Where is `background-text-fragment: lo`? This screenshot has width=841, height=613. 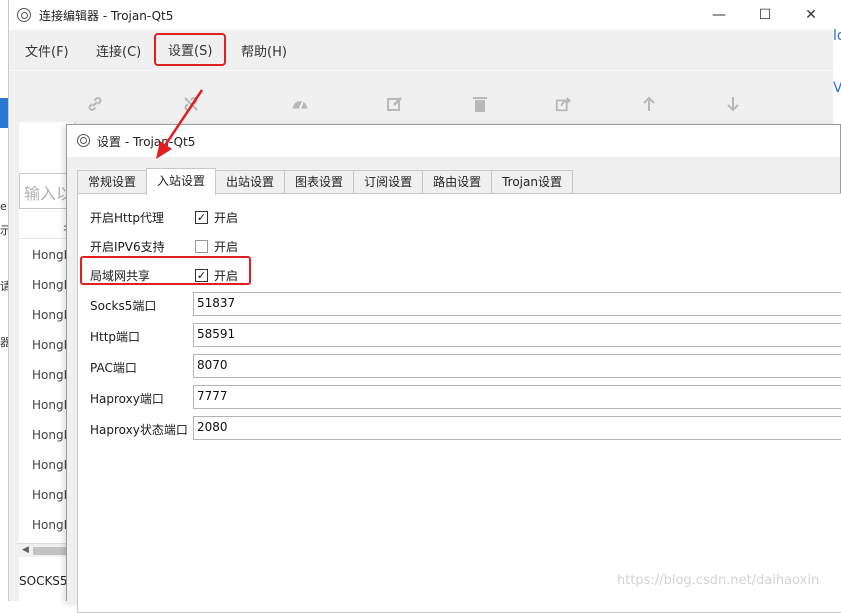 background-text-fragment: lo is located at coordinates (837, 36).